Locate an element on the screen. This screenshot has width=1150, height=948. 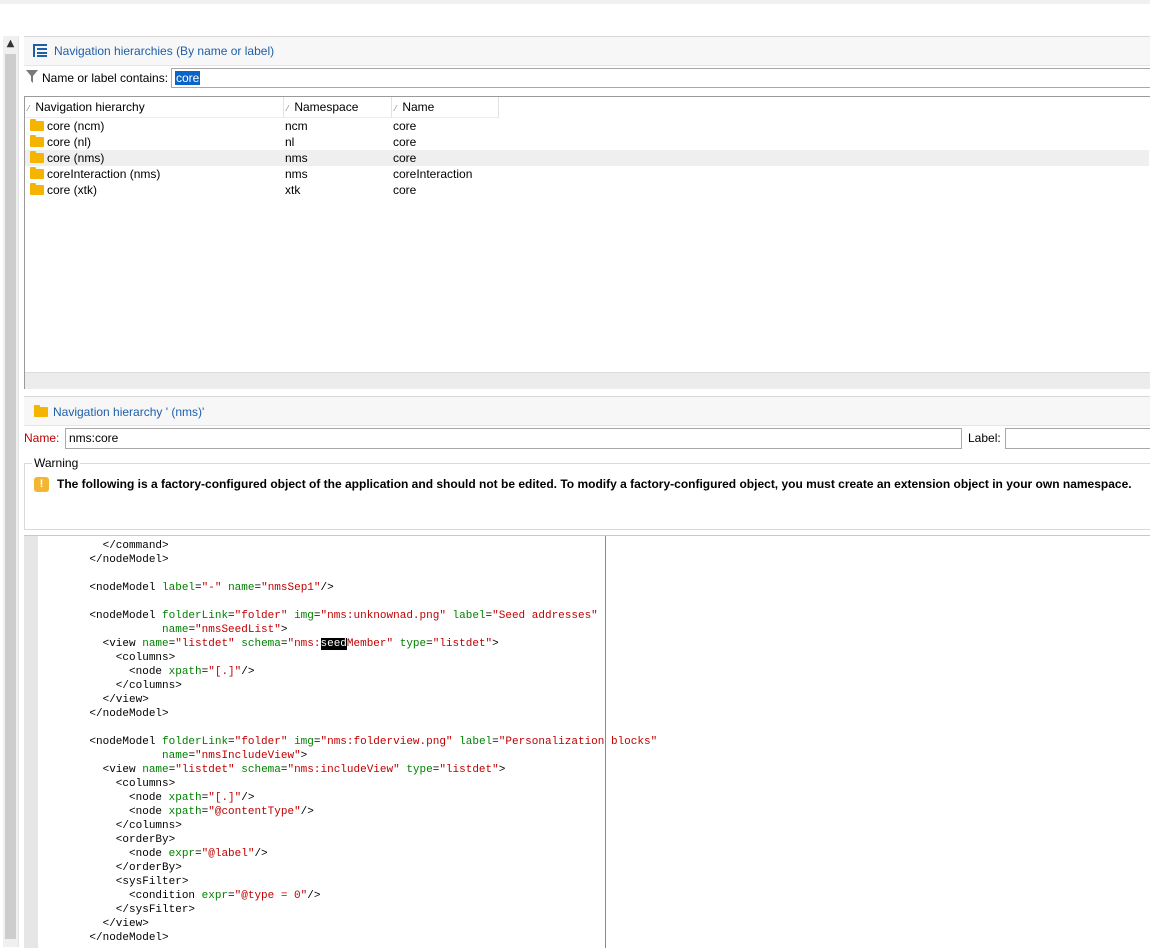
cell-namespace: ncm is located at coordinates (296, 126).